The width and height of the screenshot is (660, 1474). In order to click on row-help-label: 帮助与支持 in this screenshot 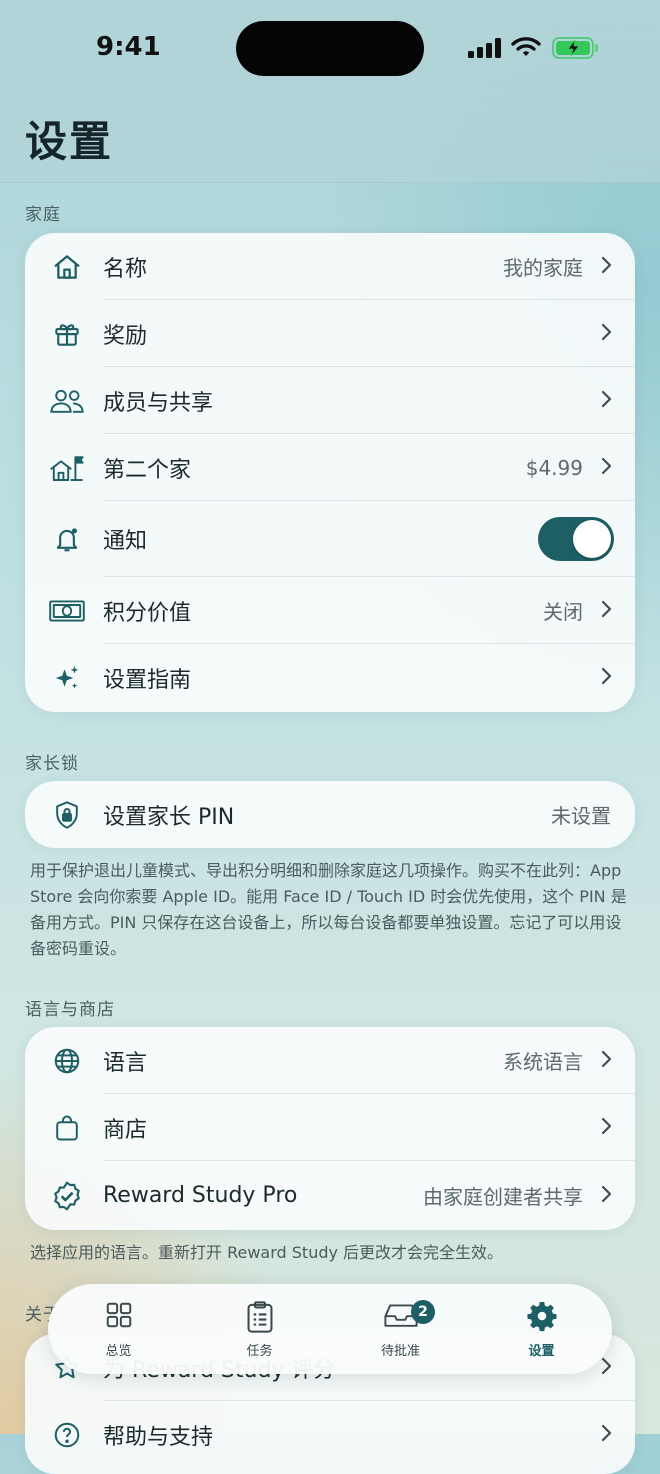, I will do `click(158, 1437)`.